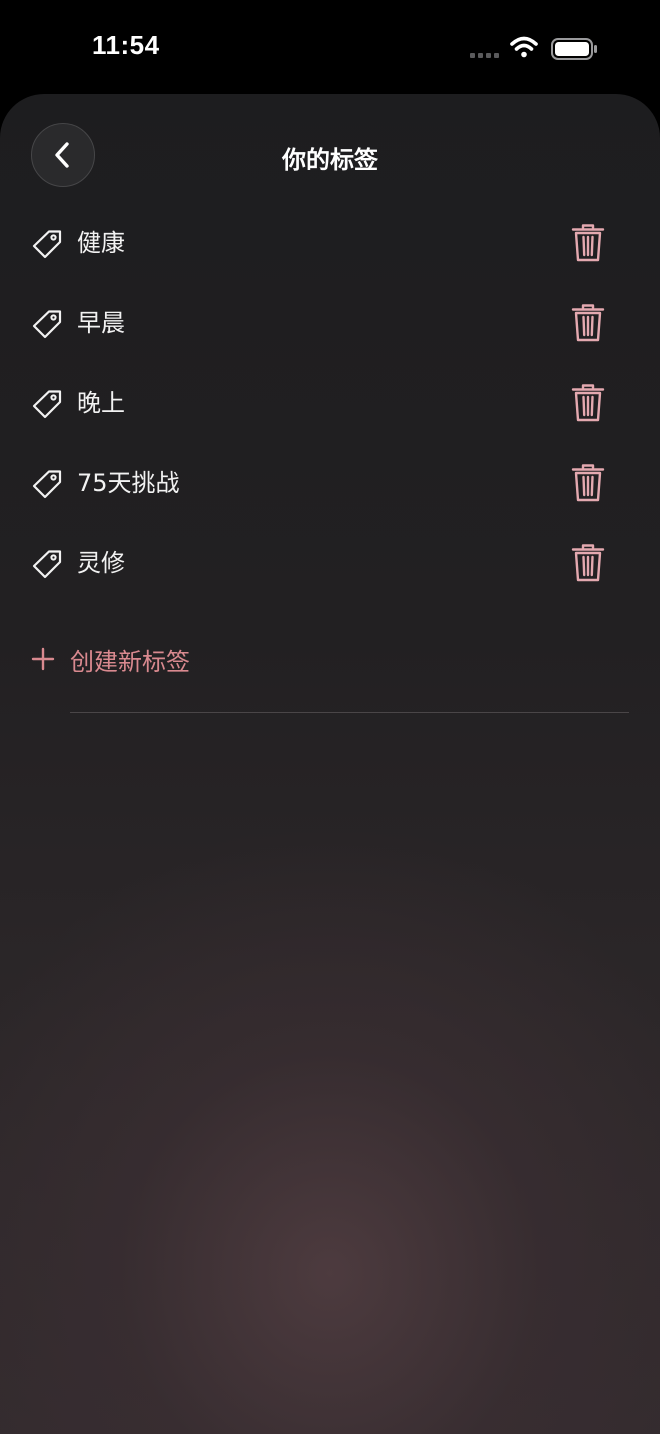  I want to click on tag-row: 健康, so click(330, 244).